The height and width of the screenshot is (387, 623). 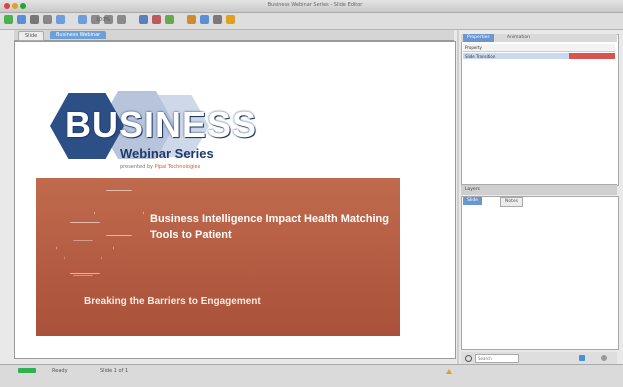 What do you see at coordinates (478, 38) in the screenshot?
I see `tab-properties: Properties` at bounding box center [478, 38].